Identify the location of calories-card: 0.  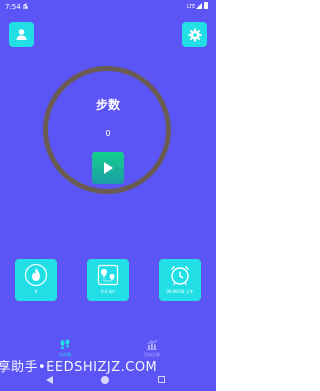
(36, 280).